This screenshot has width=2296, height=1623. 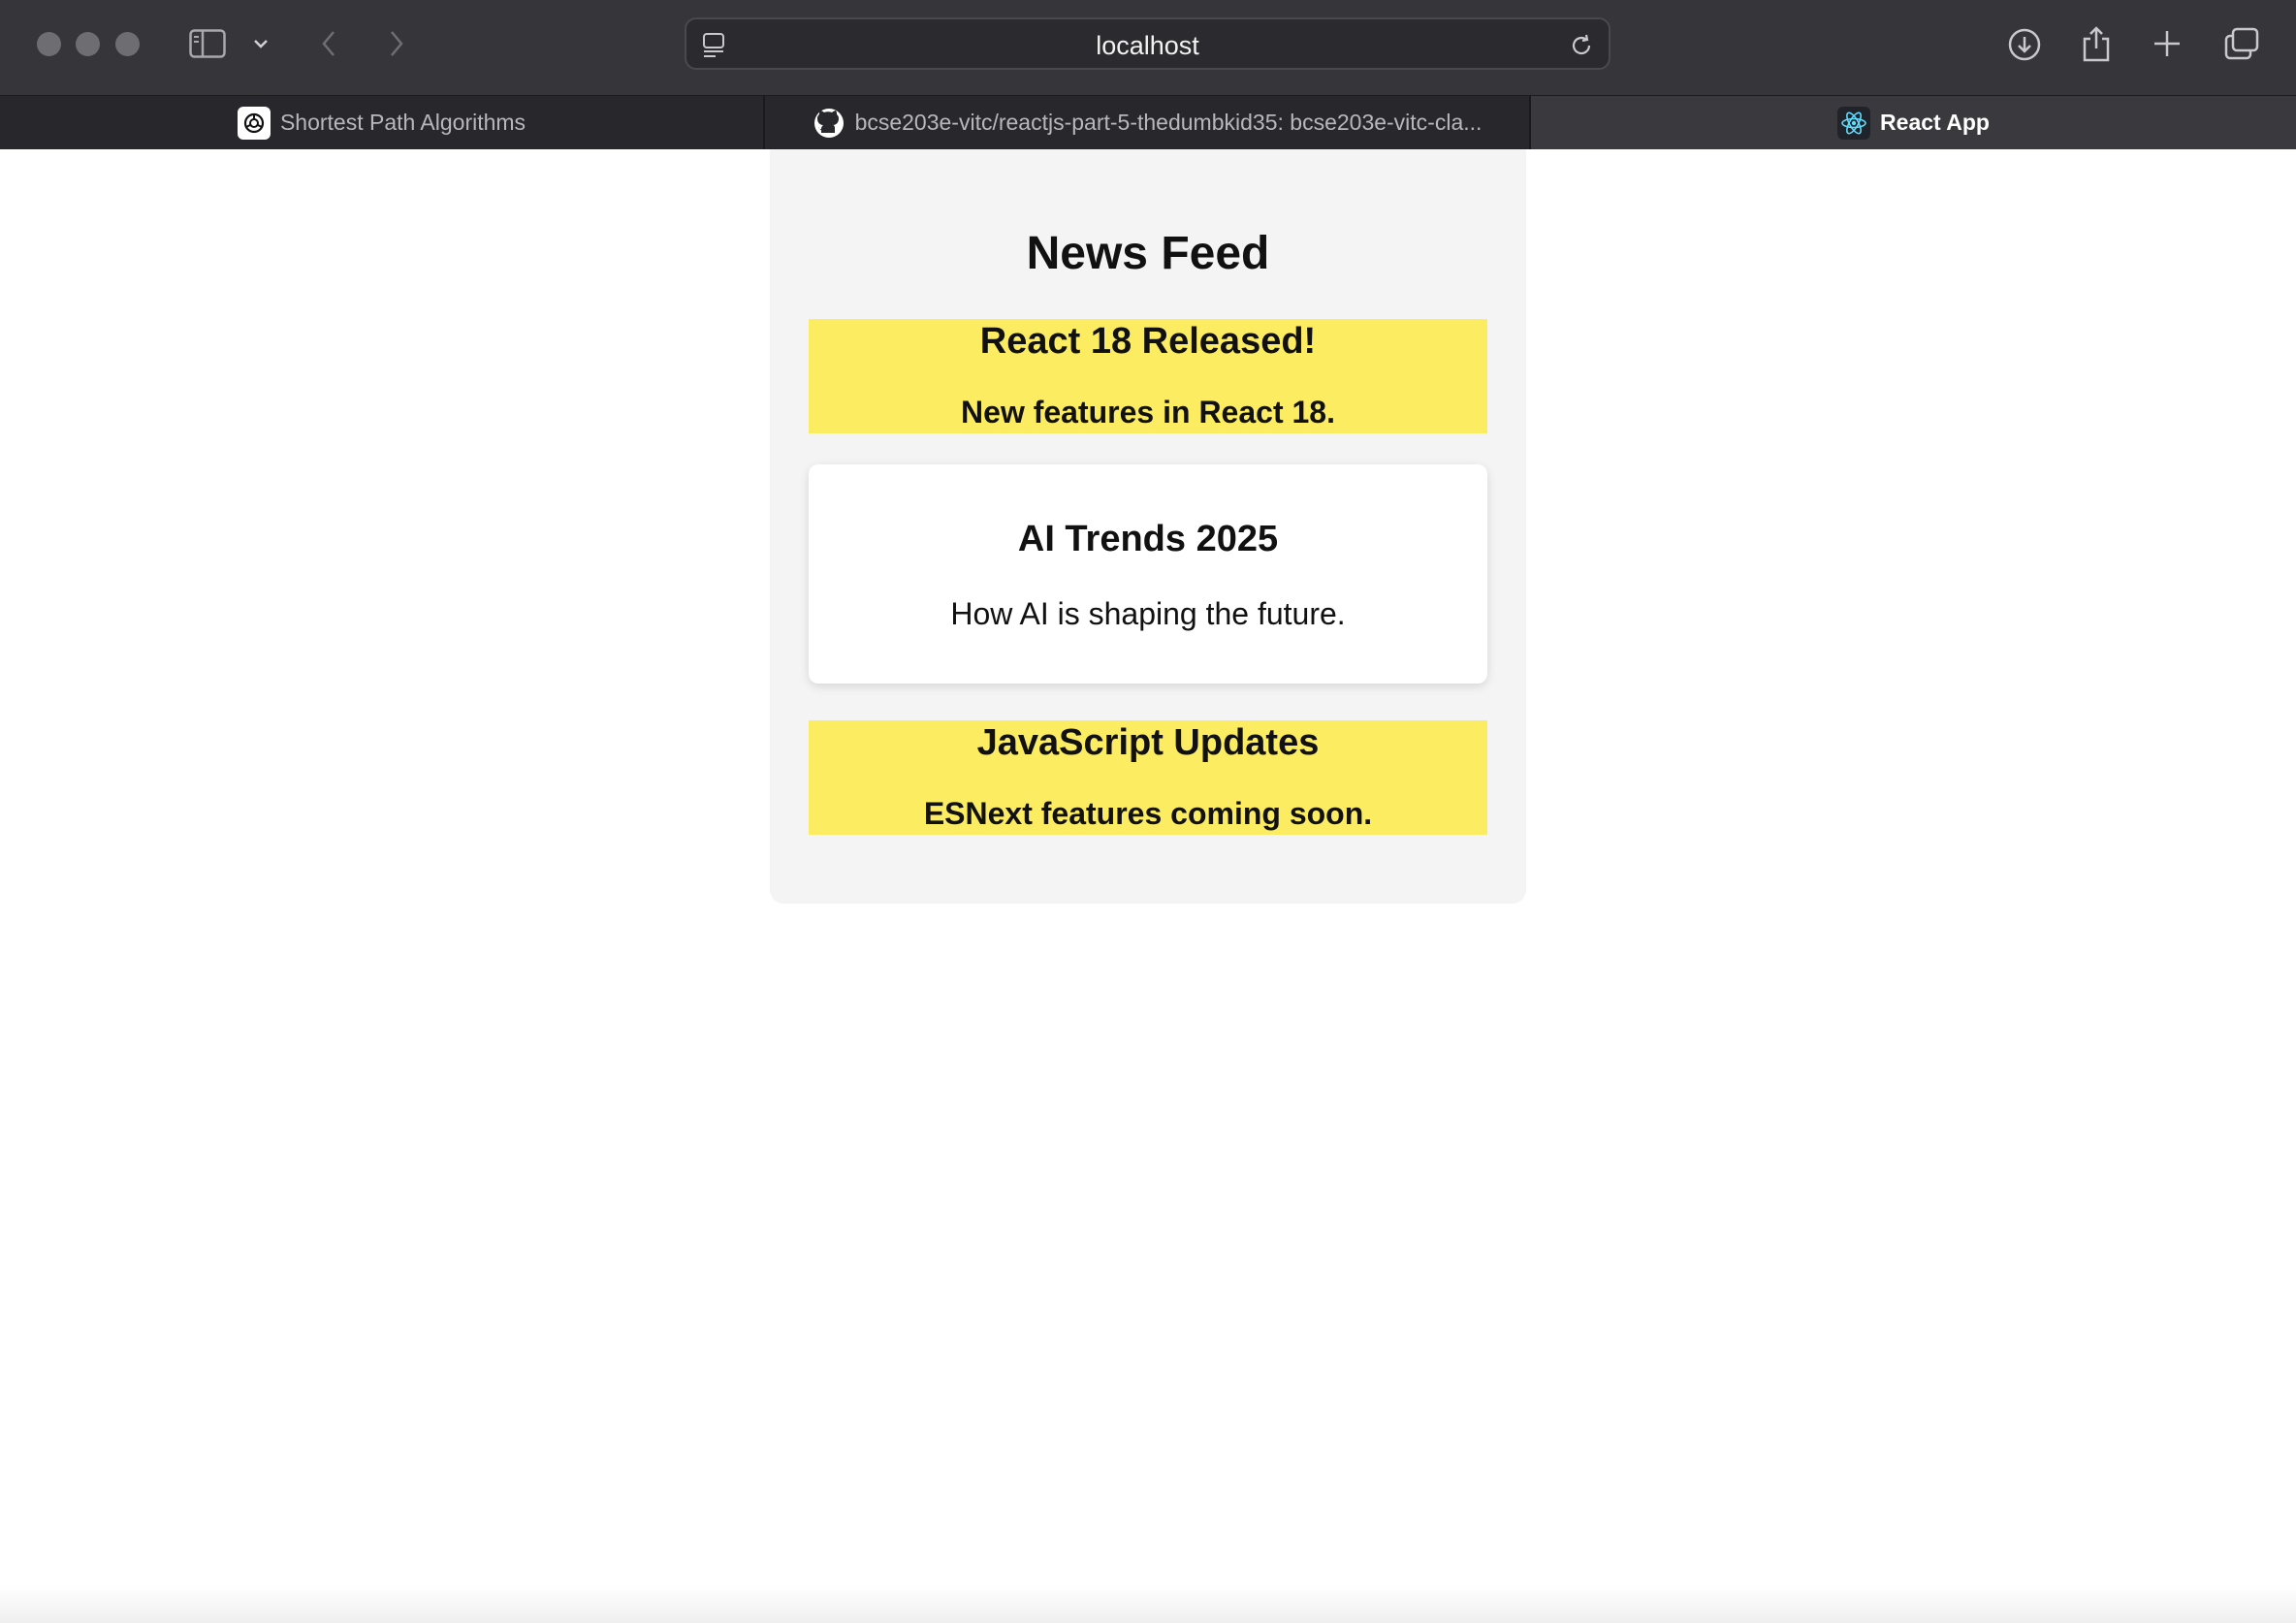 What do you see at coordinates (1148, 742) in the screenshot?
I see `news-card-title: JavaScript Updates` at bounding box center [1148, 742].